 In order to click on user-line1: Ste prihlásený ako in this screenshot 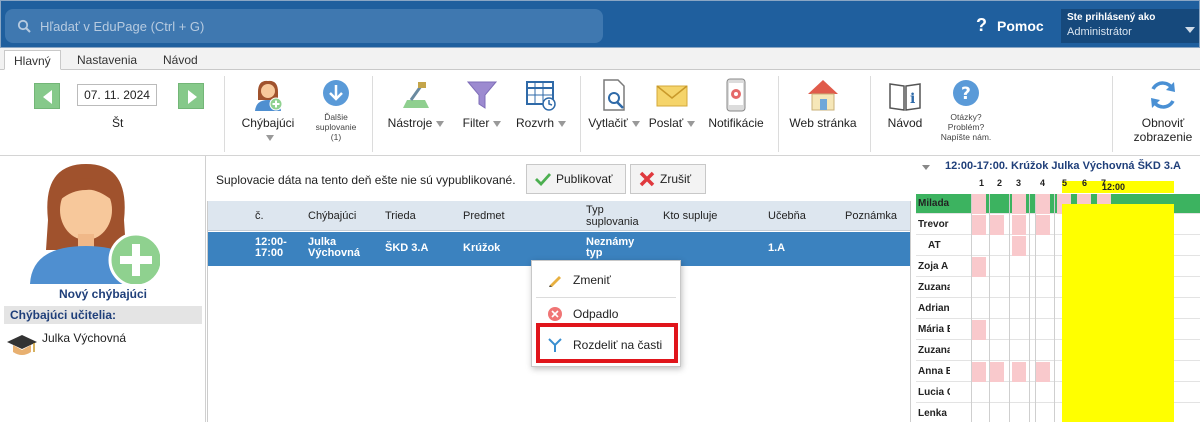, I will do `click(1111, 17)`.